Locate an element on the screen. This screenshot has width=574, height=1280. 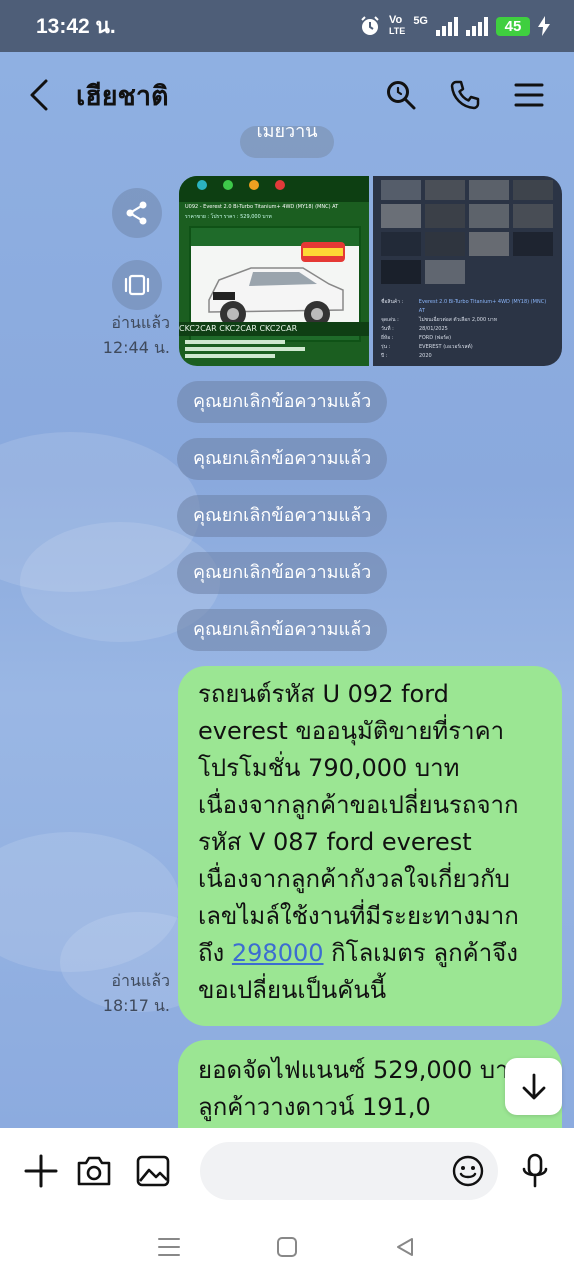
volte-indicator: Vo LTE is located at coordinates (397, 25).